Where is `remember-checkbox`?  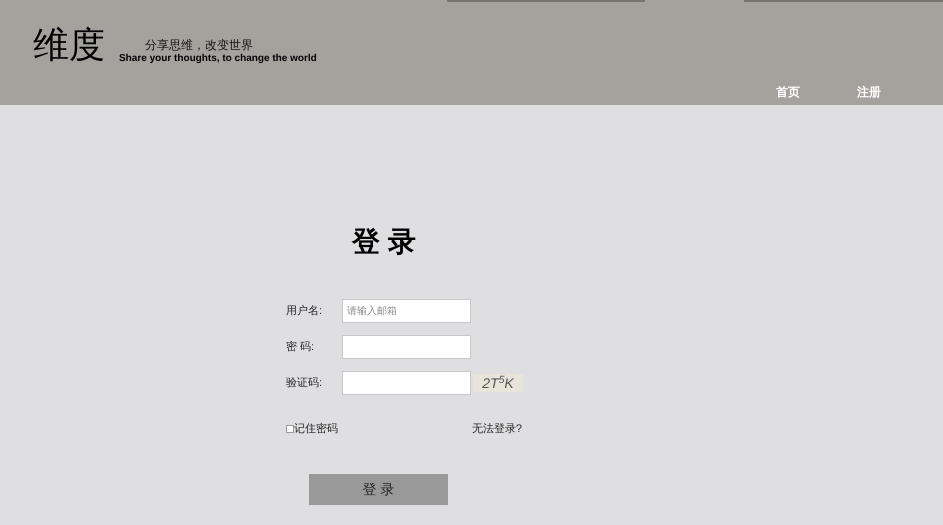 remember-checkbox is located at coordinates (290, 429).